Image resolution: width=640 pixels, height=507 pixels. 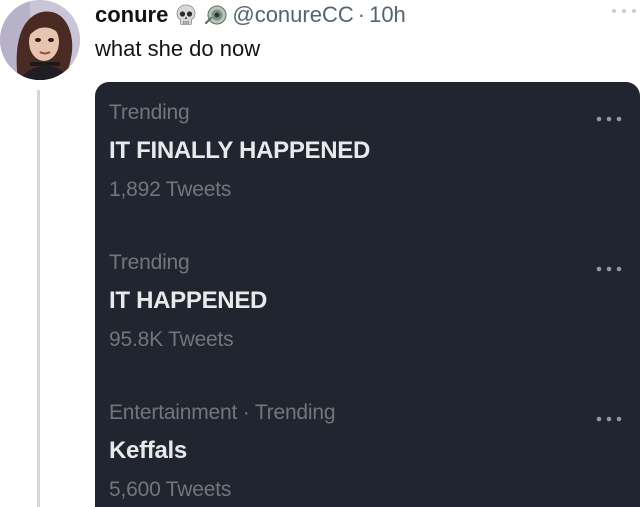 What do you see at coordinates (222, 412) in the screenshot?
I see `trend-context: Entertainment · Trending` at bounding box center [222, 412].